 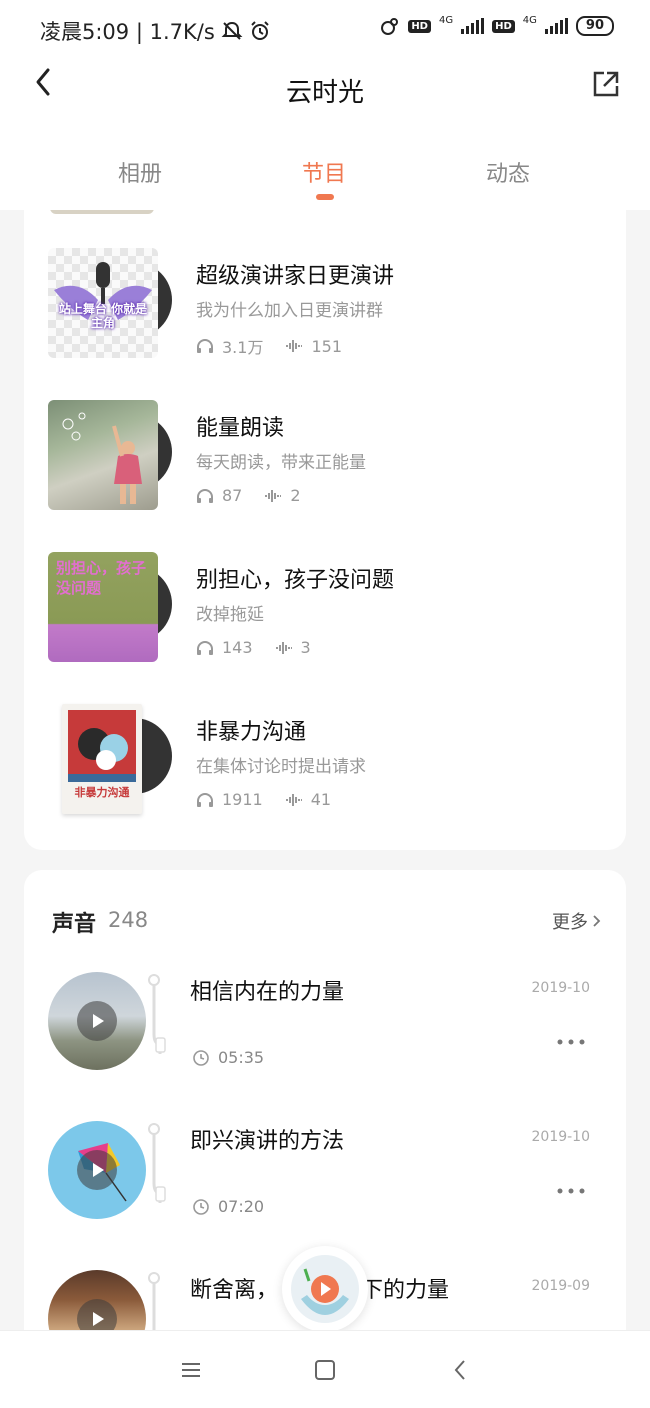 I want to click on program-item: 非暴力沟通 非暴力沟通 在集体讨论时提出请求 1911 41, so click(x=325, y=766).